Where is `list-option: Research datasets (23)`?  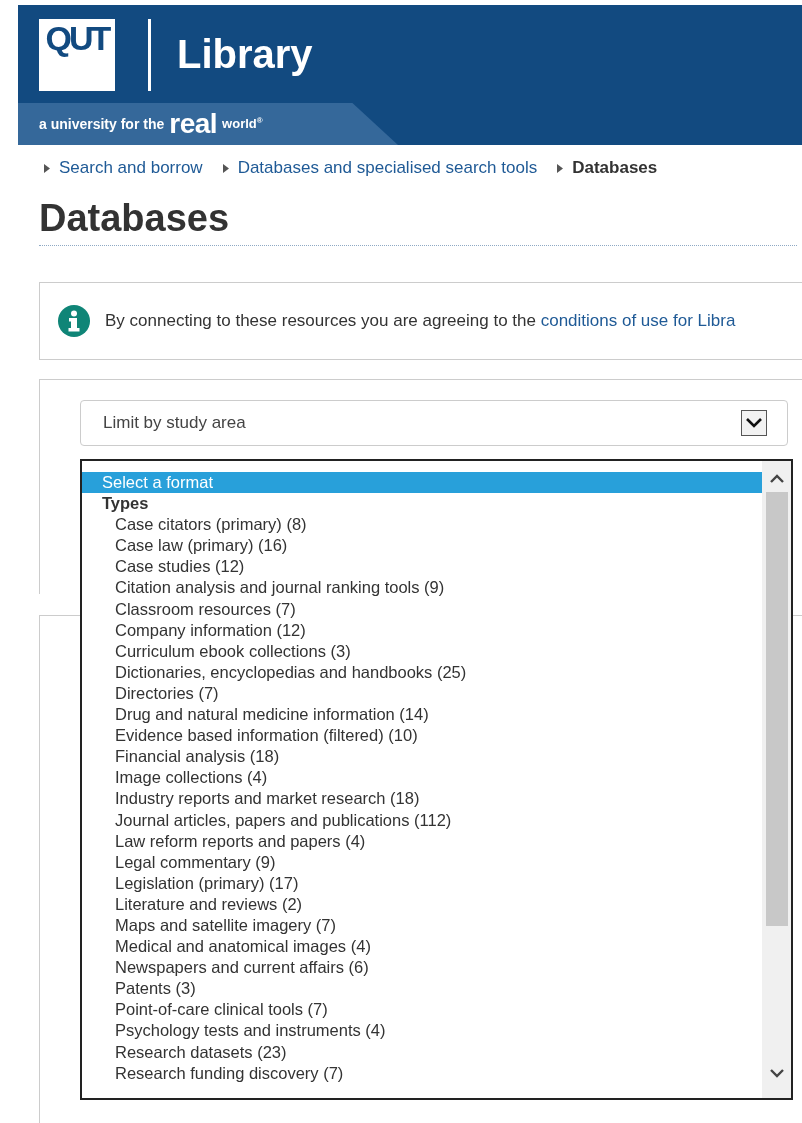 list-option: Research datasets (23) is located at coordinates (422, 1052).